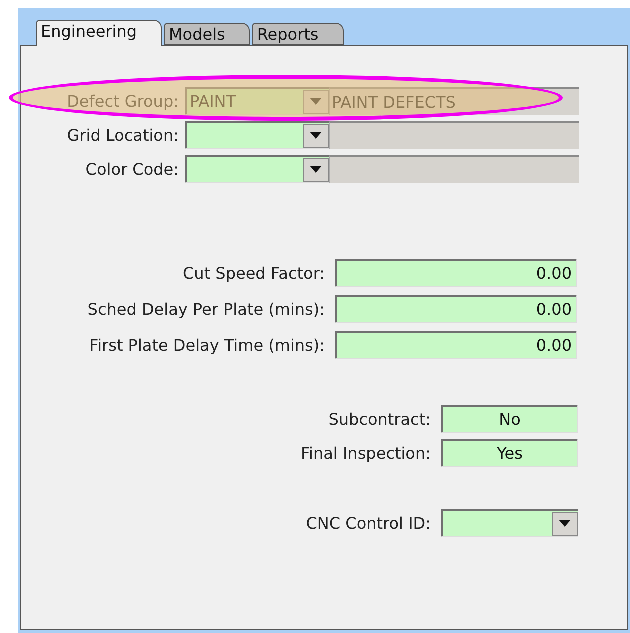  Describe the element at coordinates (365, 453) in the screenshot. I see `field-label: Final Inspection:` at that location.